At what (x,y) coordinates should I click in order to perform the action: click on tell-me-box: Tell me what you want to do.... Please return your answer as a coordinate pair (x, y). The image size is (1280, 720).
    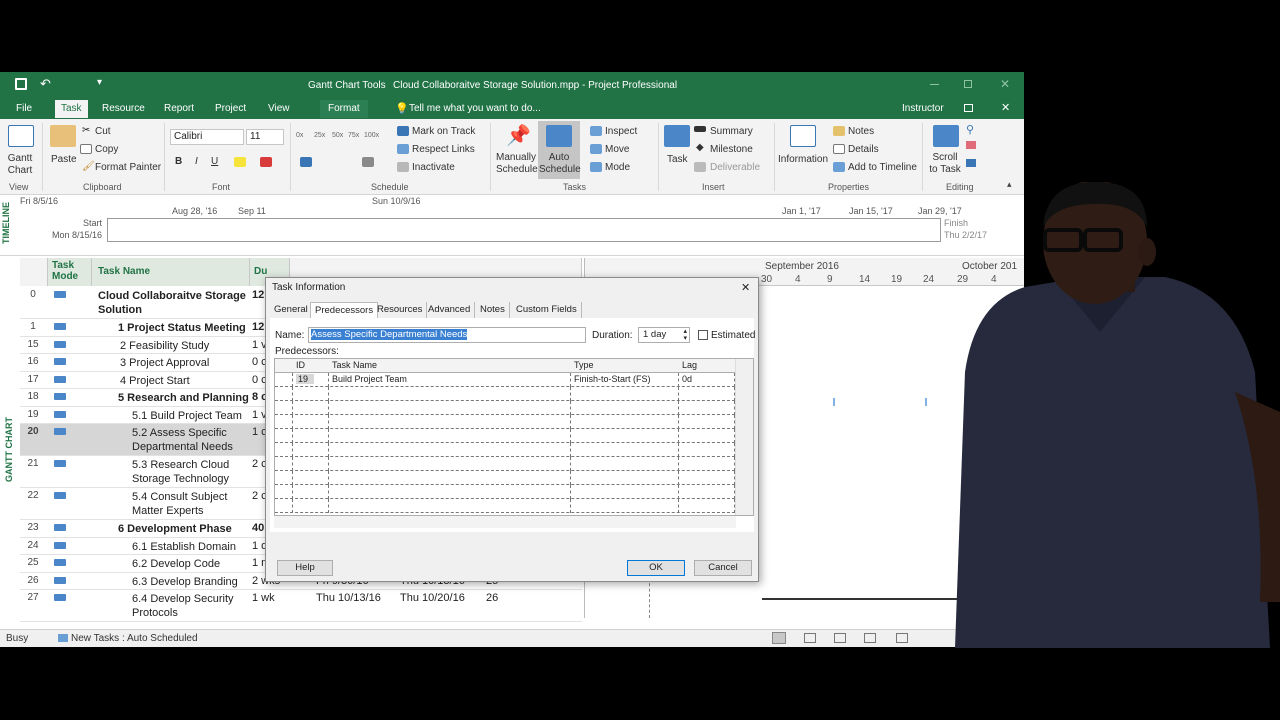
    Looking at the image, I should click on (475, 108).